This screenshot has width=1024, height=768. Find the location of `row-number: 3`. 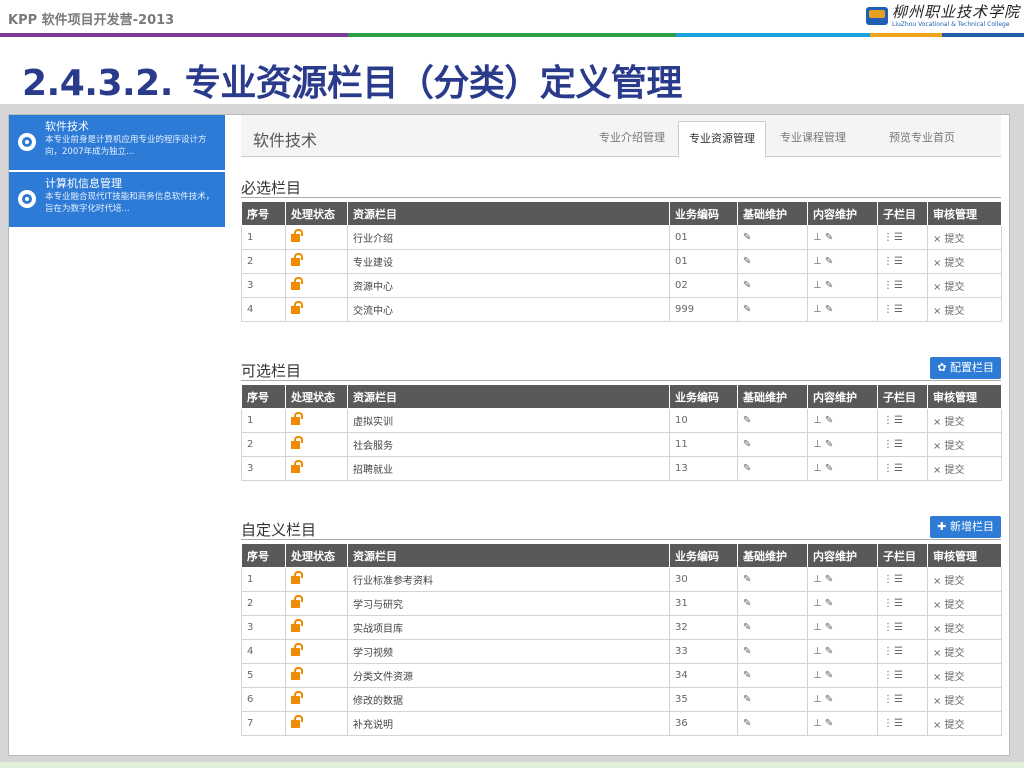

row-number: 3 is located at coordinates (263, 285).